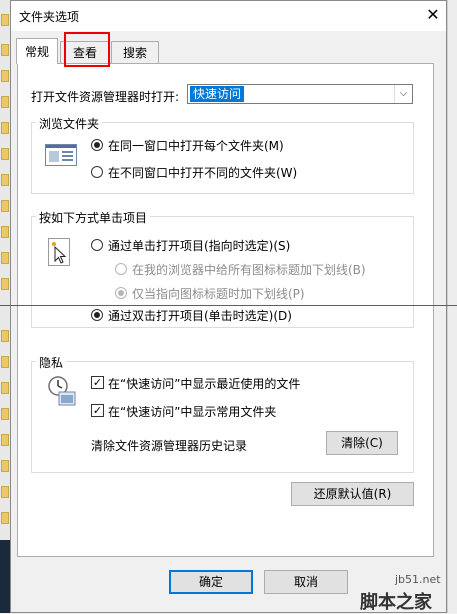 This screenshot has width=457, height=614. Describe the element at coordinates (204, 383) in the screenshot. I see `show-recent-label: 在“快速访问”中显示最近使用的文件` at that location.